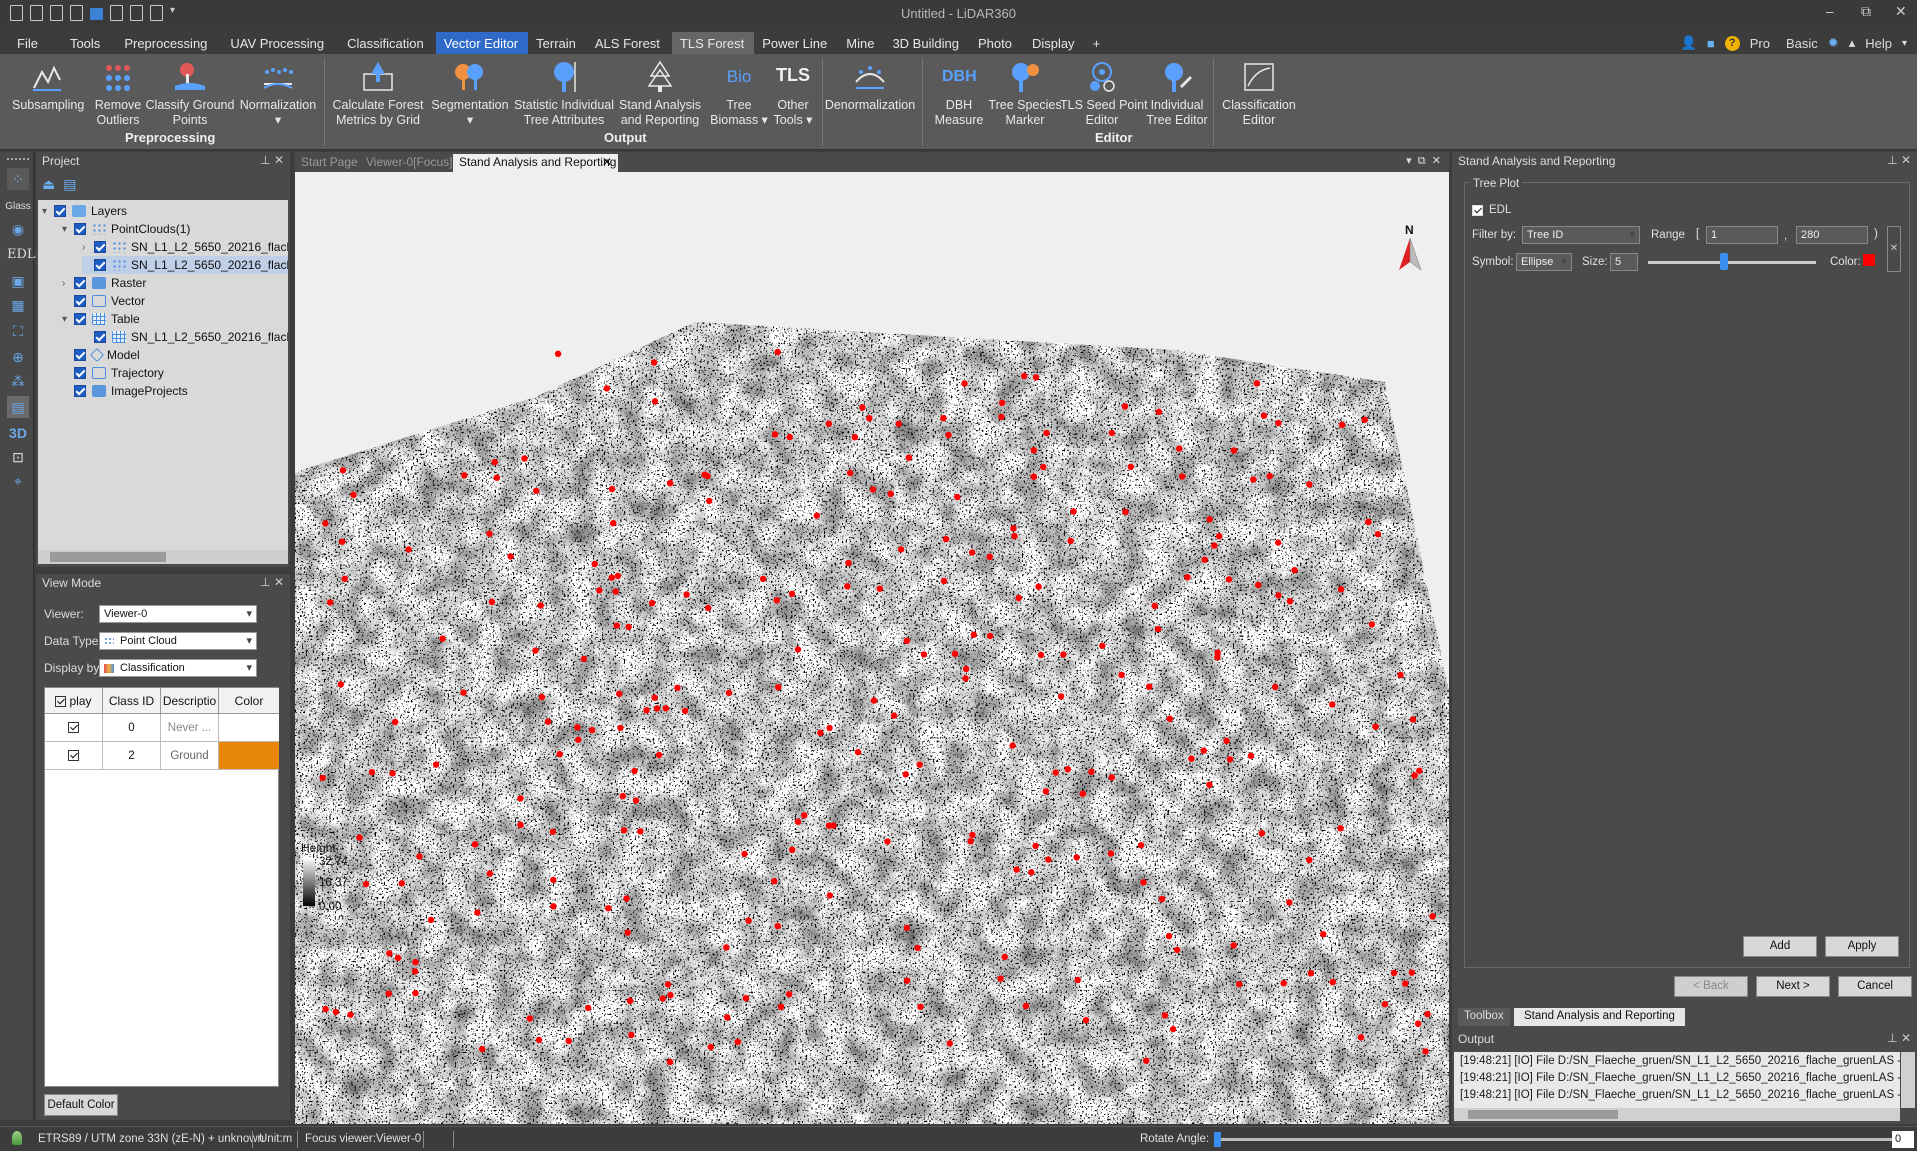  Describe the element at coordinates (1484, 1017) in the screenshot. I see `tab-toolbox: Toolbox` at that location.